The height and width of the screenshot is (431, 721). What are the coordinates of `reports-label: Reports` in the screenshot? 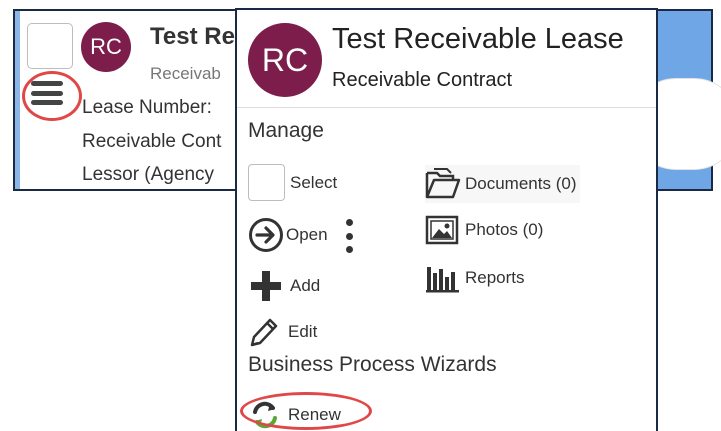 It's located at (495, 277).